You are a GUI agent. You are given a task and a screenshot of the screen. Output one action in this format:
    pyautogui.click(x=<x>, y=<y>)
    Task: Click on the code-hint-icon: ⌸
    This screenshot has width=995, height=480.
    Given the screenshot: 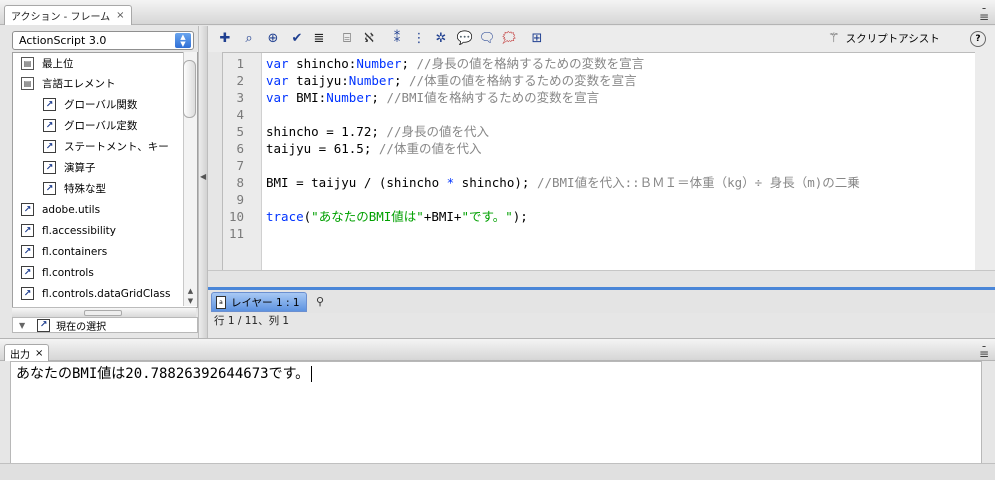 What is the action you would take?
    pyautogui.click(x=347, y=39)
    